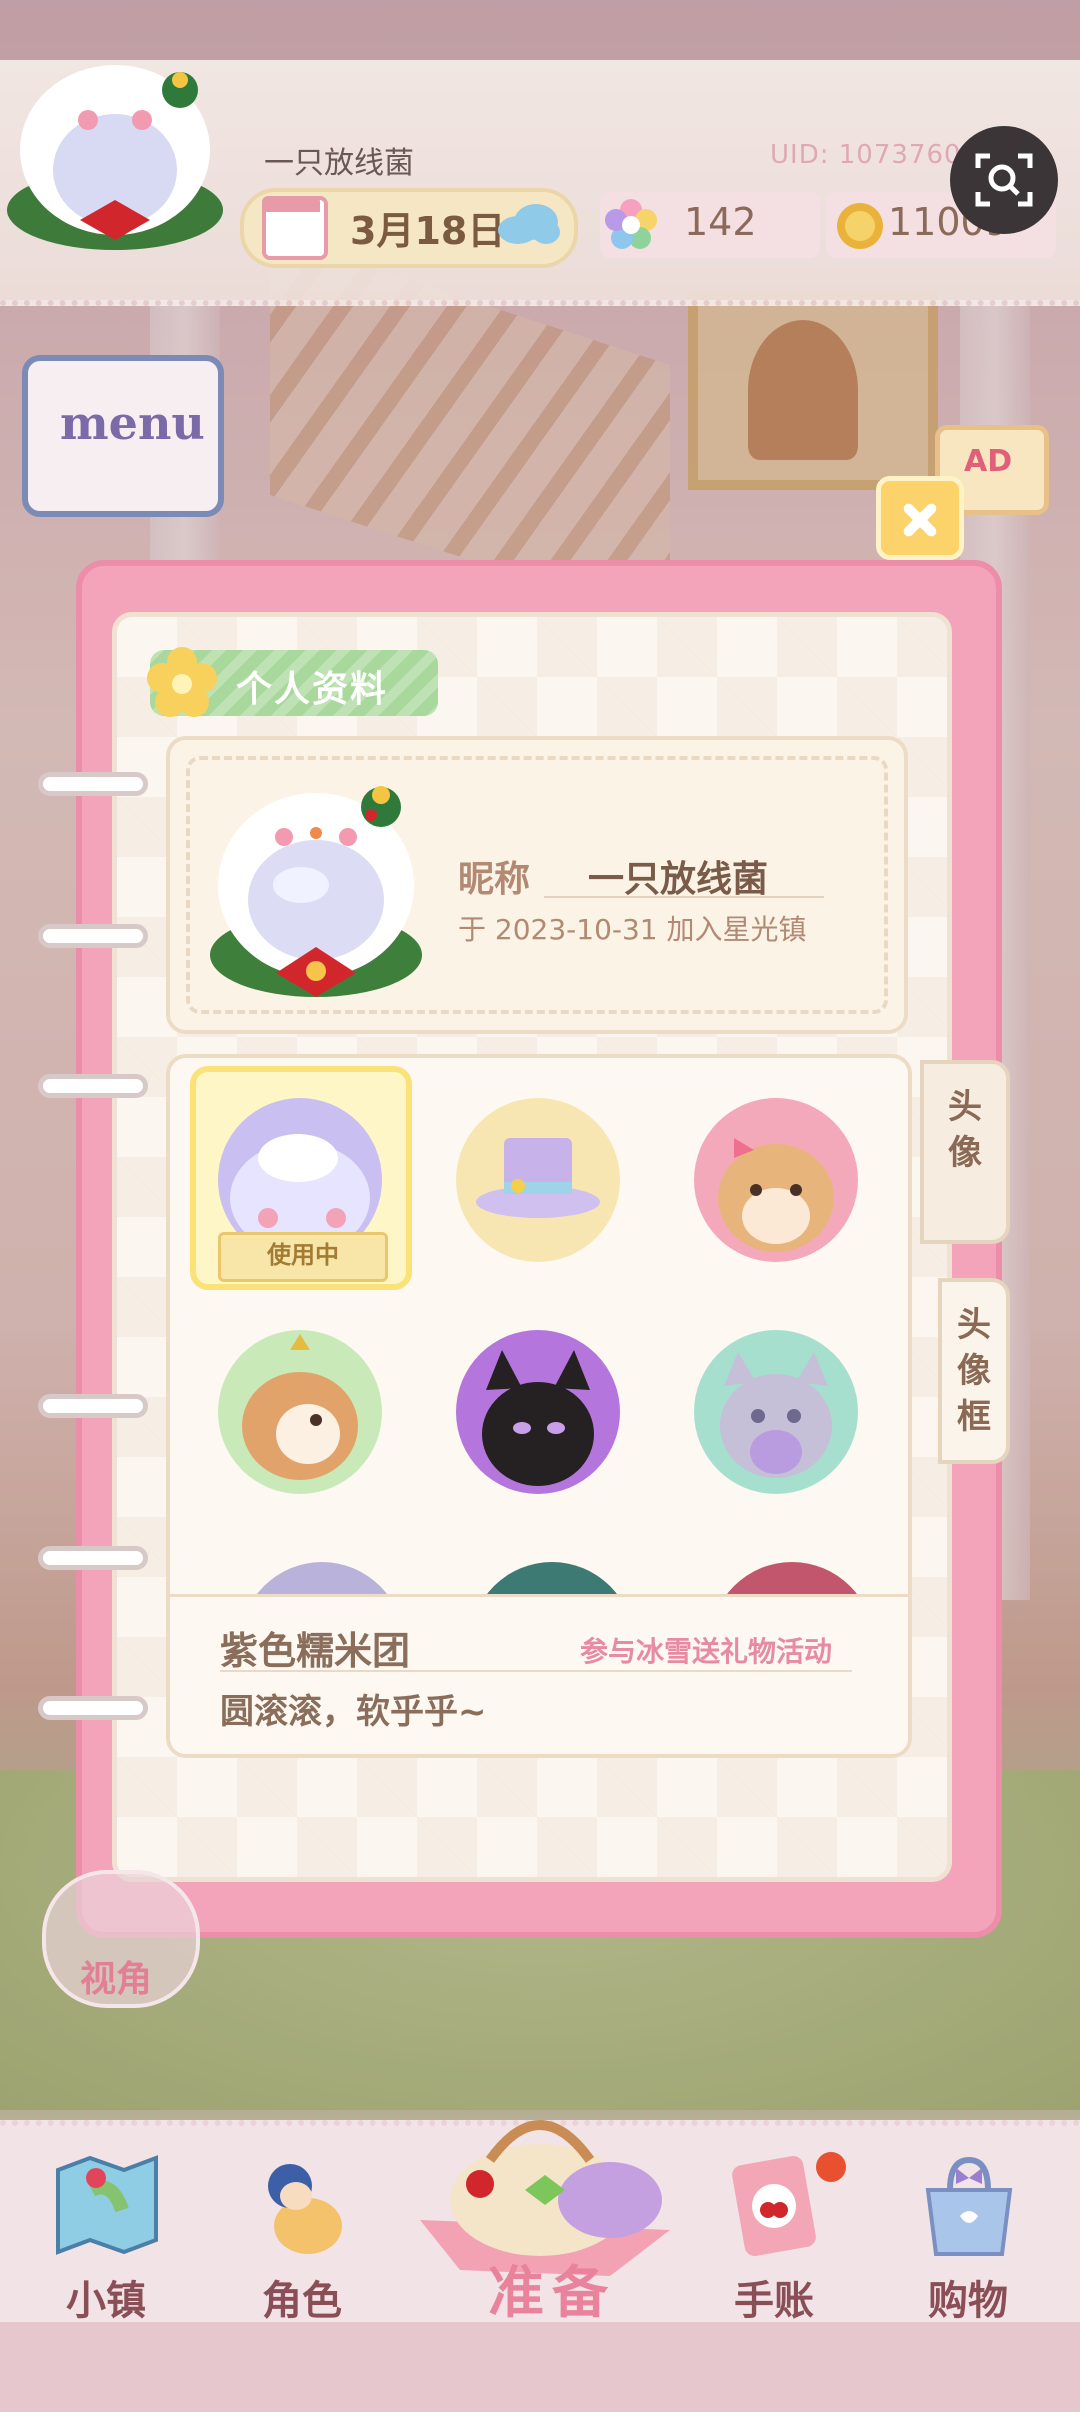 The width and height of the screenshot is (1080, 2412). Describe the element at coordinates (316, 891) in the screenshot. I see `profile-avatar` at that location.